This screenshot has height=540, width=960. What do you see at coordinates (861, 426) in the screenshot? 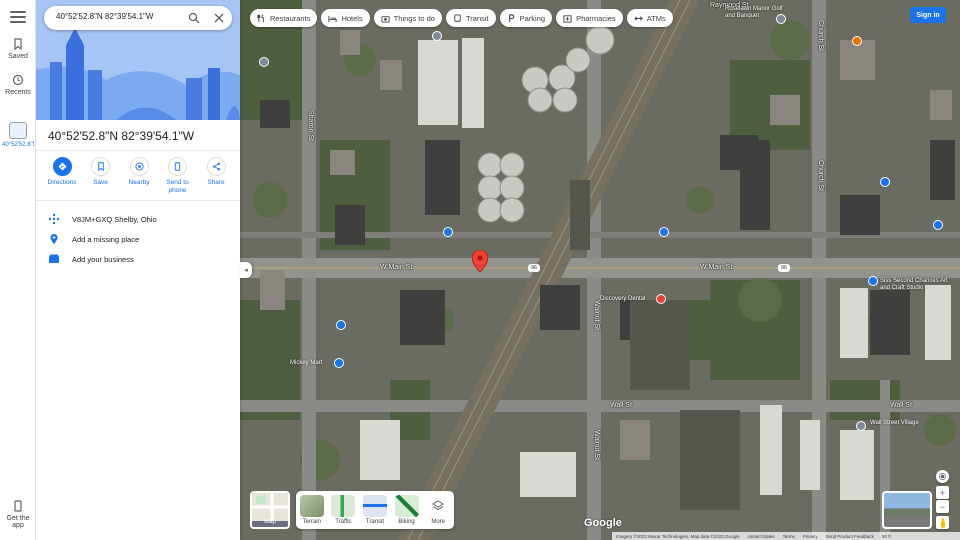
I see `housing-pin-icon` at bounding box center [861, 426].